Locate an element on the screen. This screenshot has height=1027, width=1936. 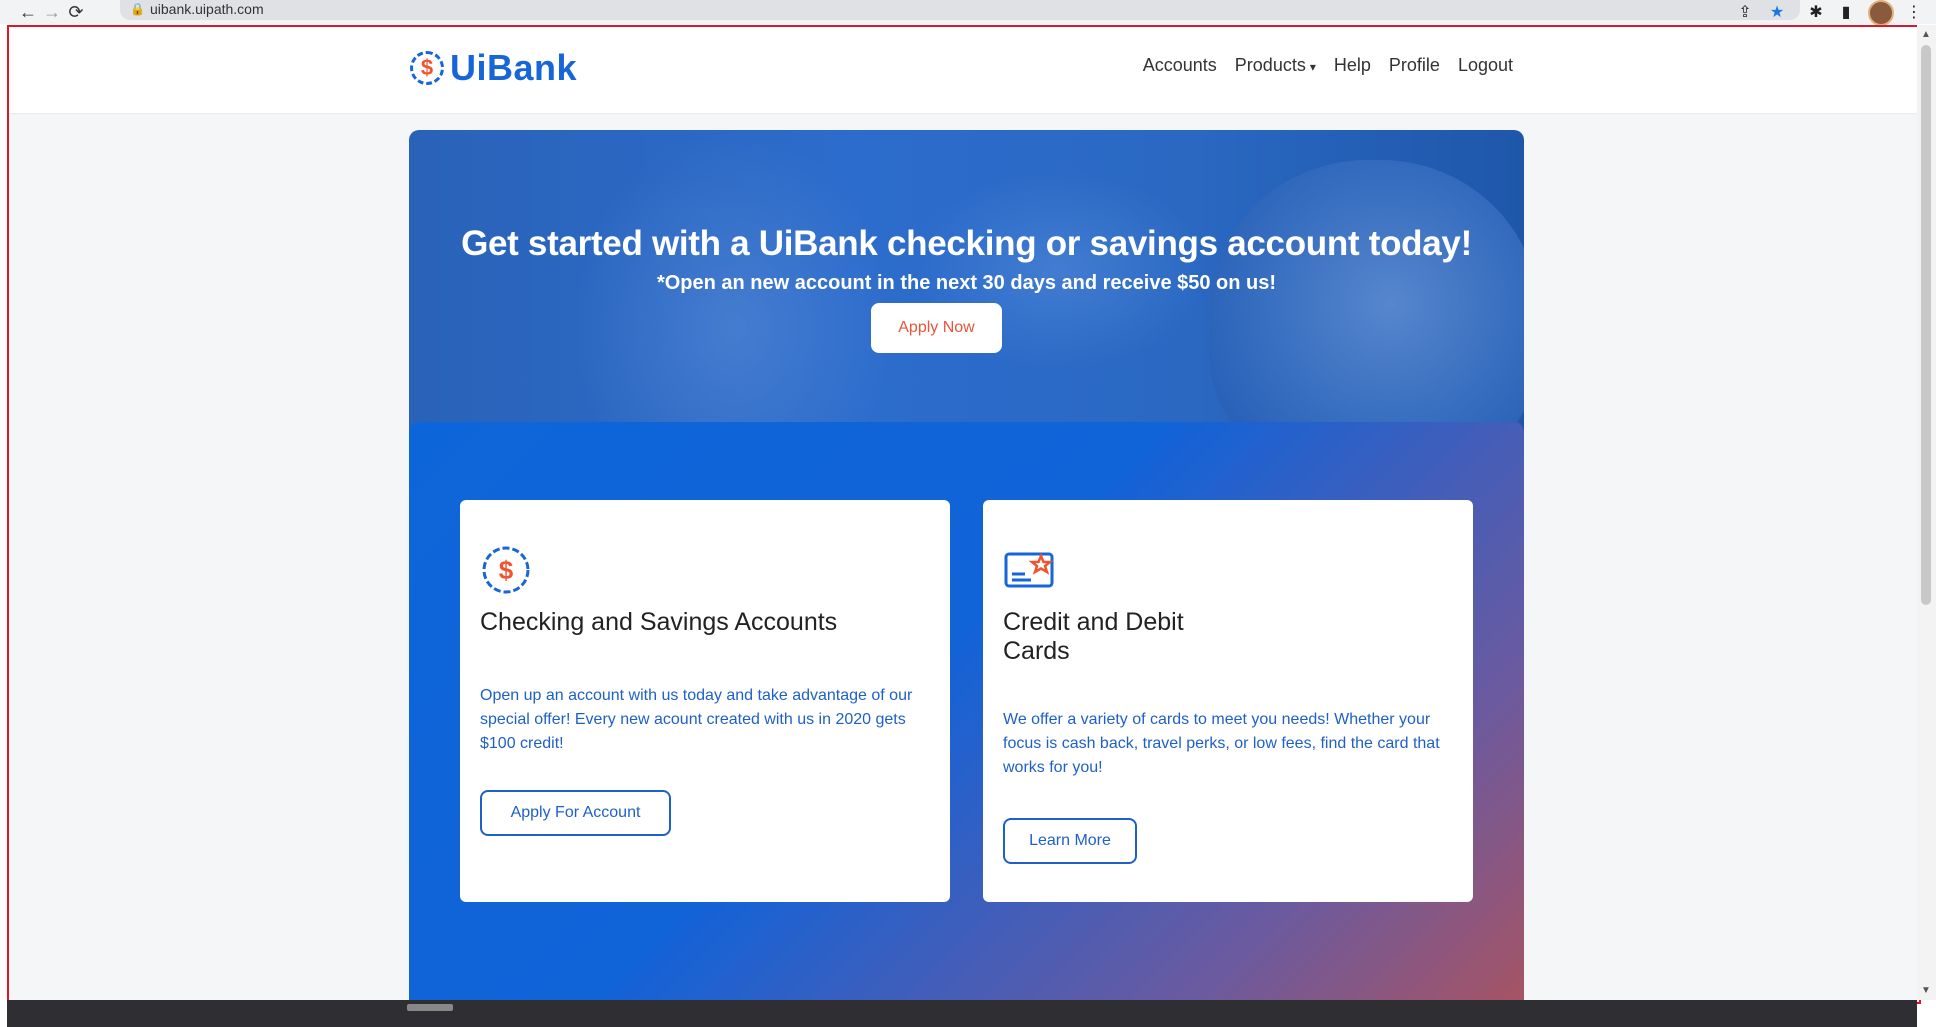
apply-for-account-button: Apply For Account is located at coordinates (575, 813).